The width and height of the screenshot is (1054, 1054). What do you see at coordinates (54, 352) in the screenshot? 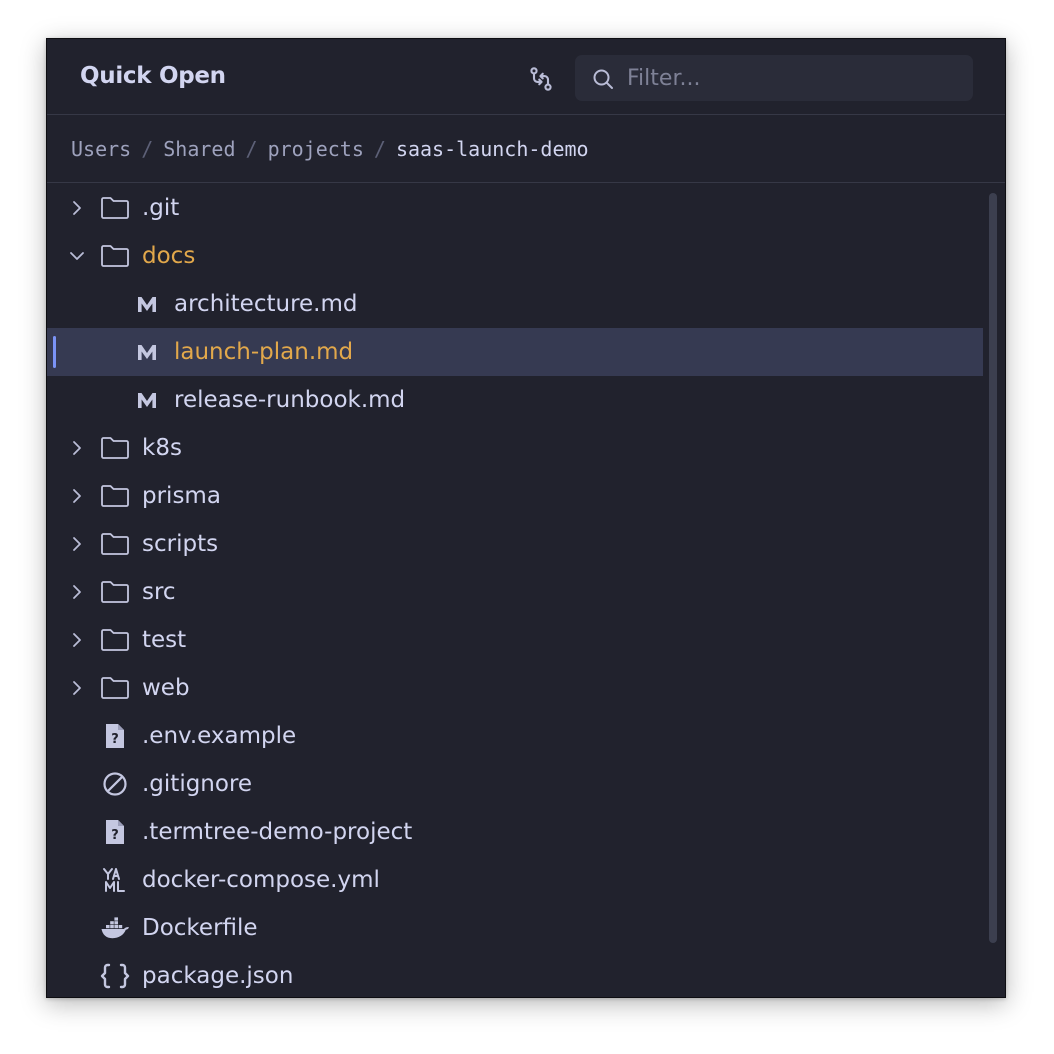
I see `selection-indicator` at bounding box center [54, 352].